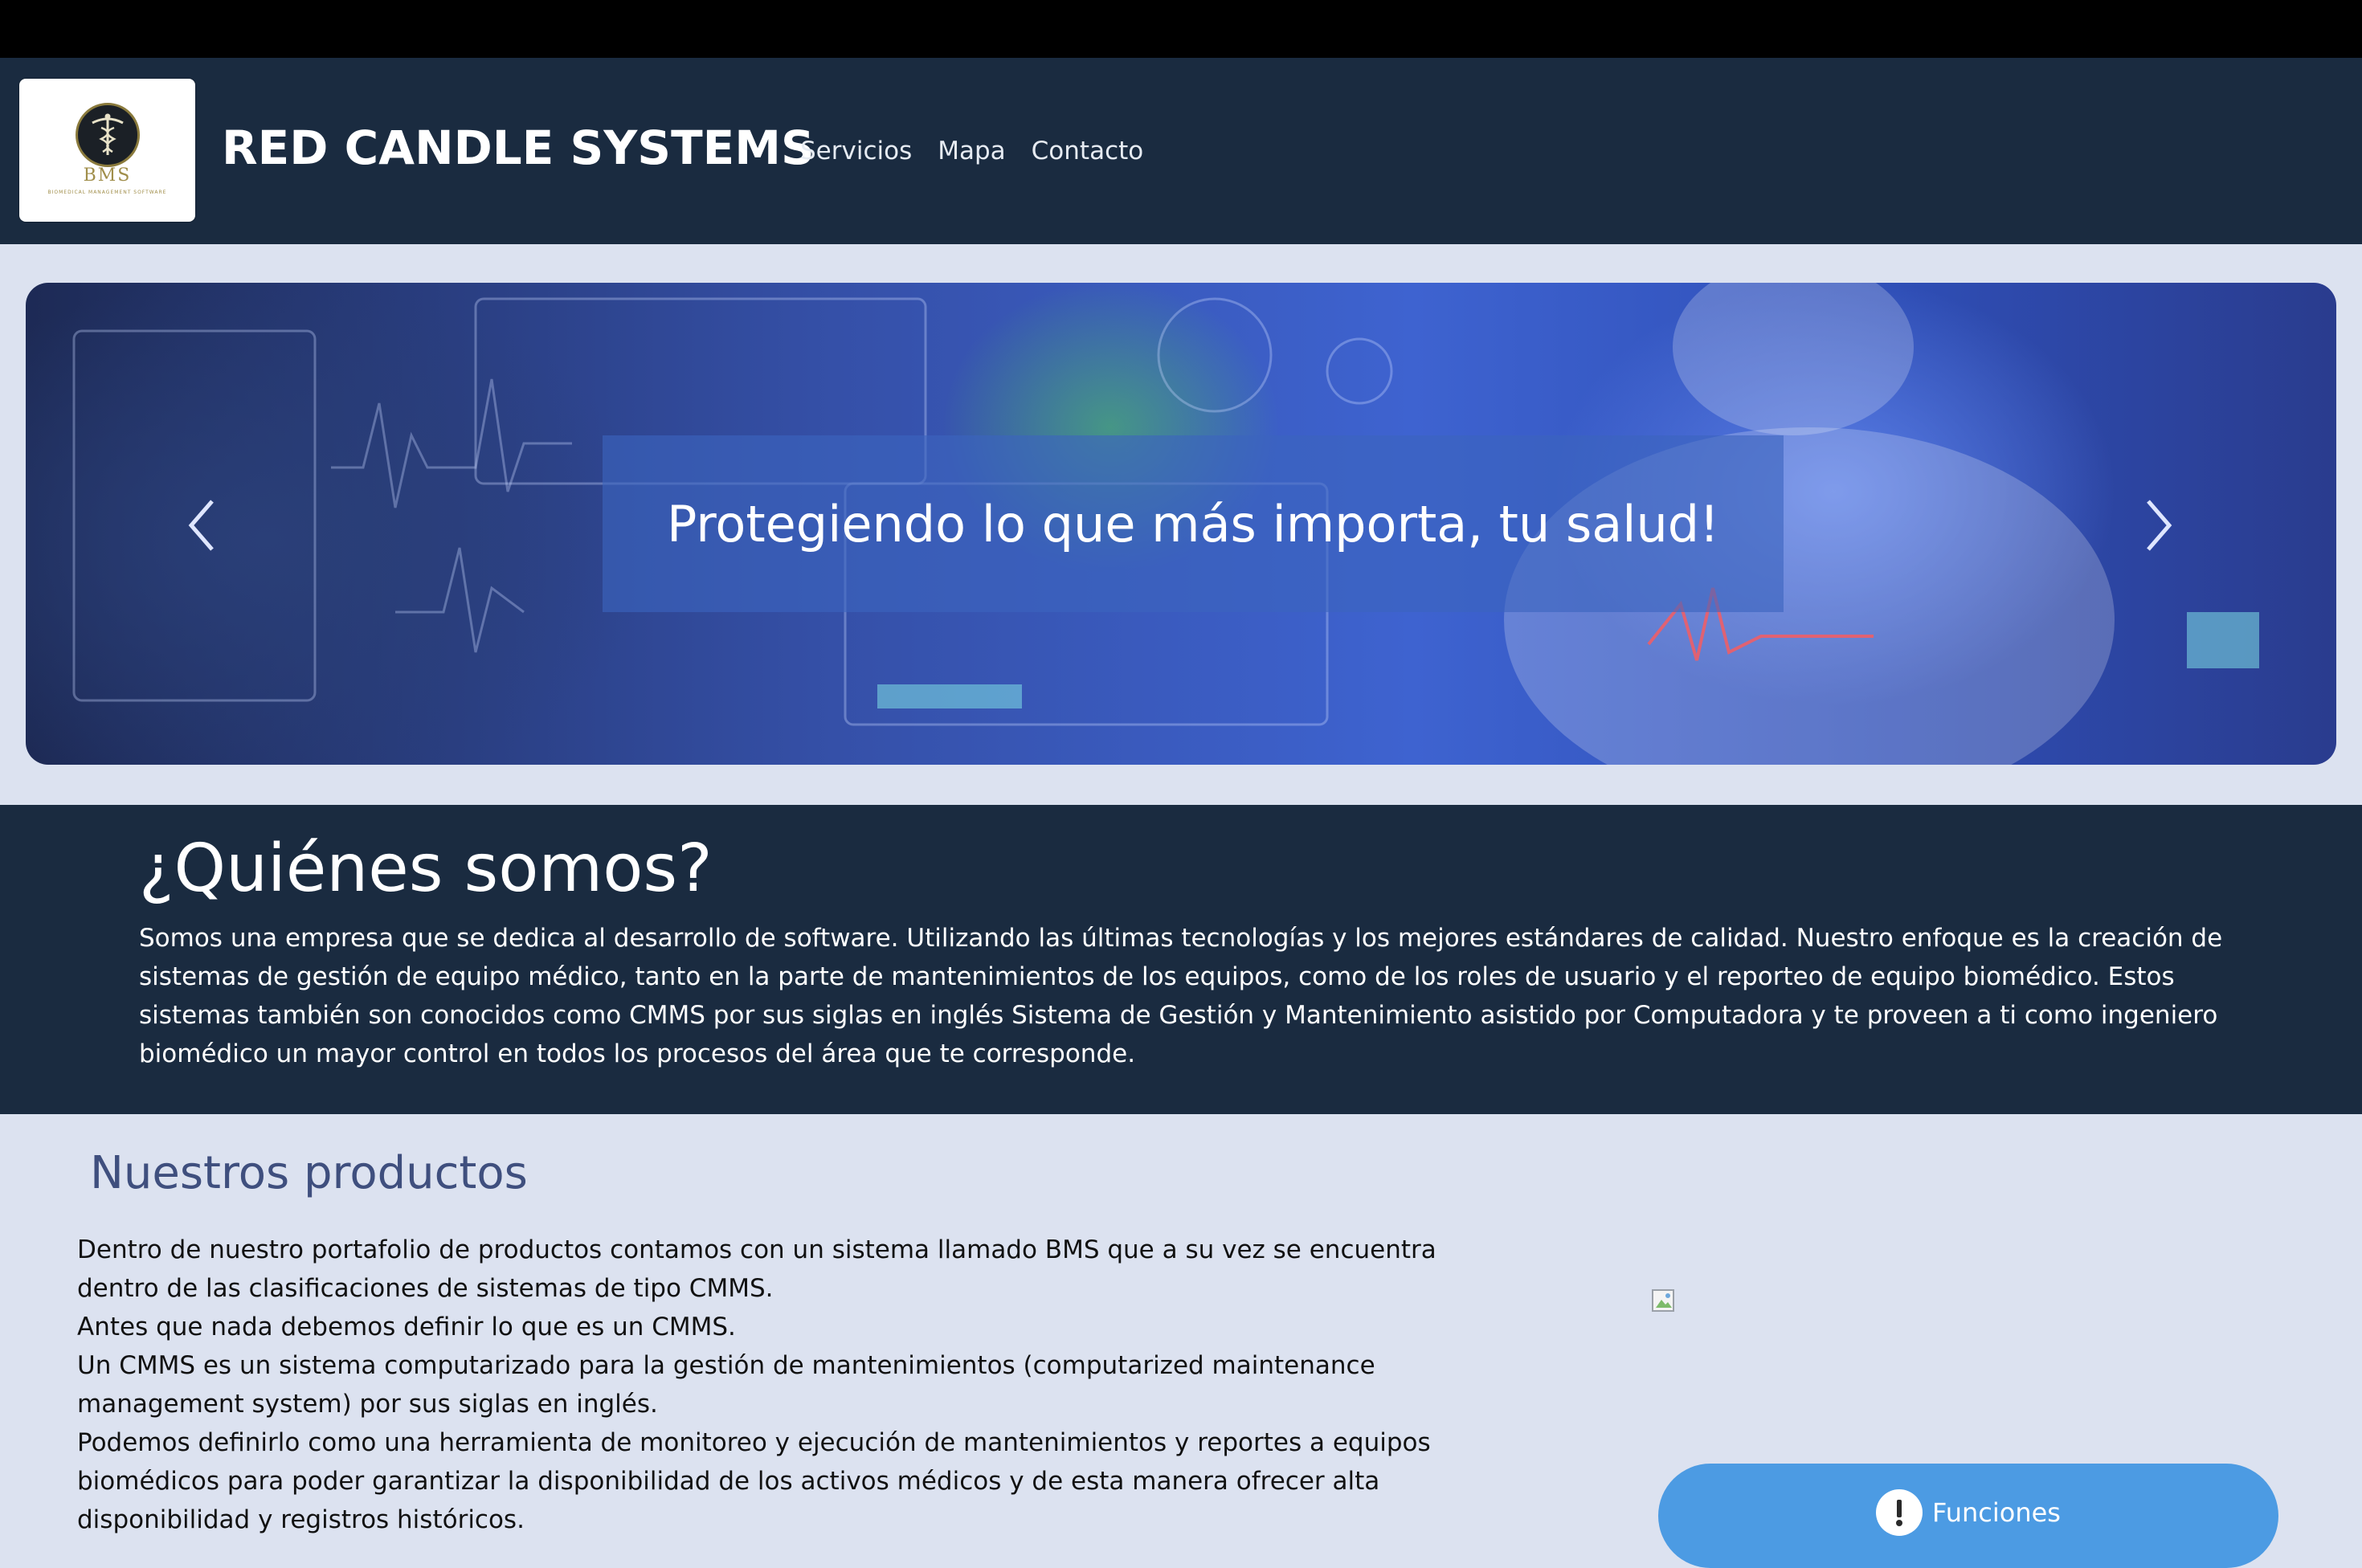 This screenshot has height=1568, width=2362. What do you see at coordinates (108, 135) in the screenshot?
I see `caduceus-icon` at bounding box center [108, 135].